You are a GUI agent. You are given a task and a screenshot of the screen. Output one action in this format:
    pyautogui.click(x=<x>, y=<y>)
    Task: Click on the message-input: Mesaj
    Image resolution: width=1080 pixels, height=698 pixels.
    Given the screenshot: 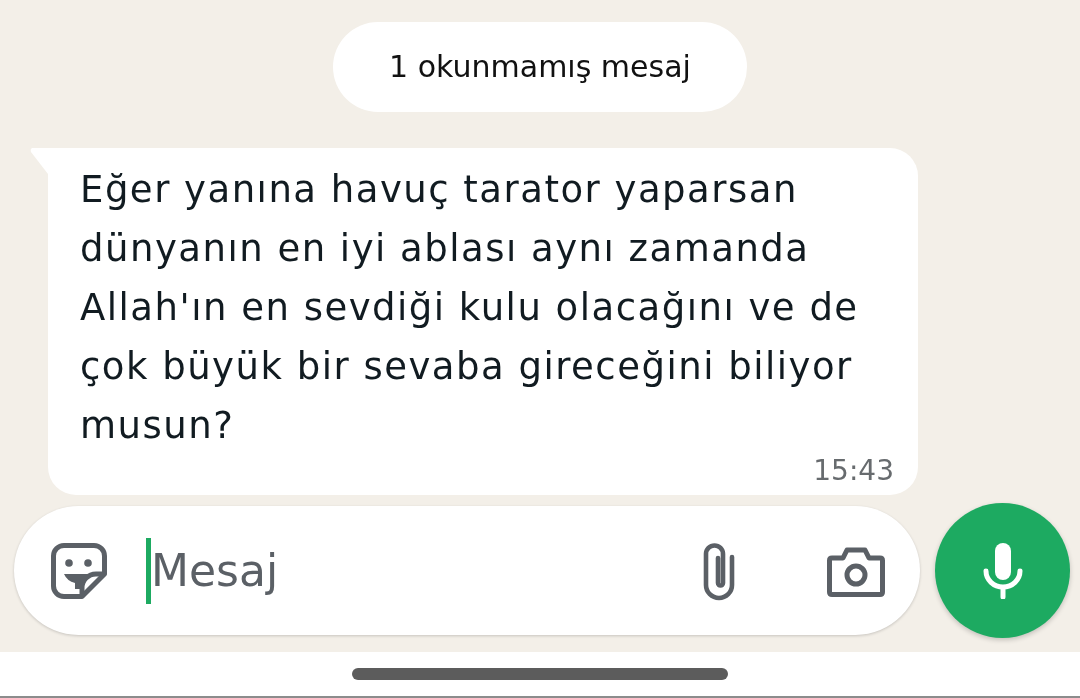 What is the action you would take?
    pyautogui.click(x=425, y=570)
    